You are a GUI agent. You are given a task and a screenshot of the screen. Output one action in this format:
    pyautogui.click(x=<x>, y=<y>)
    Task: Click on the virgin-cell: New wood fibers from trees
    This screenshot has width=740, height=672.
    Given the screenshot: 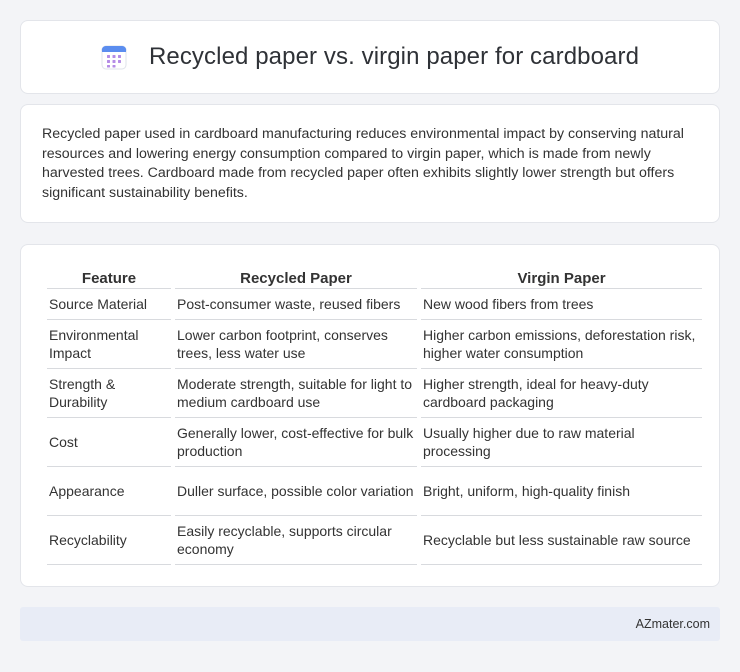 What is the action you would take?
    pyautogui.click(x=561, y=304)
    